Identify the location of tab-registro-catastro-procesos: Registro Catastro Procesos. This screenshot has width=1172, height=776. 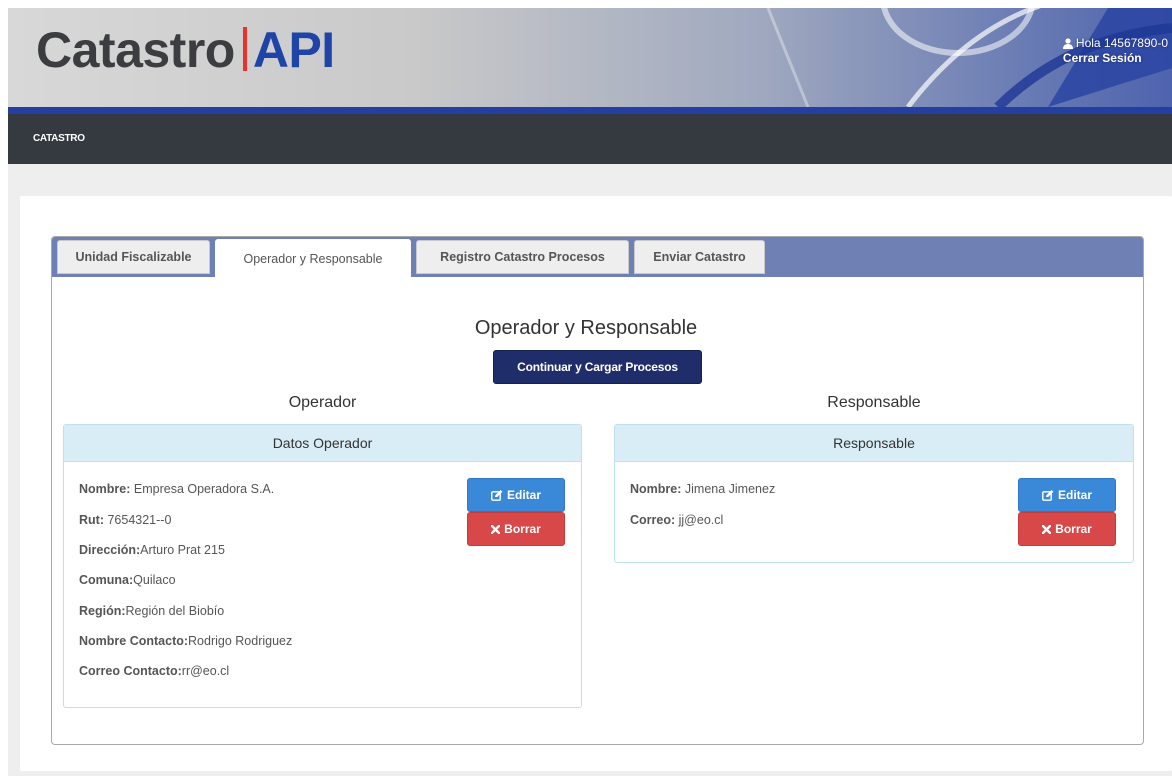
(522, 257).